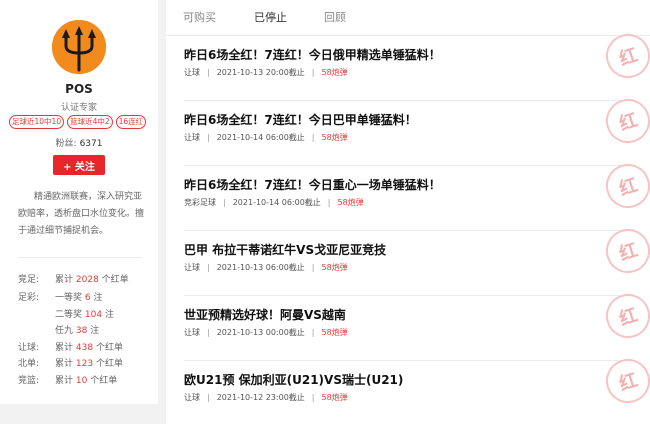  Describe the element at coordinates (37, 122) in the screenshot. I see `tag-football-record: 足球近10中10` at that location.